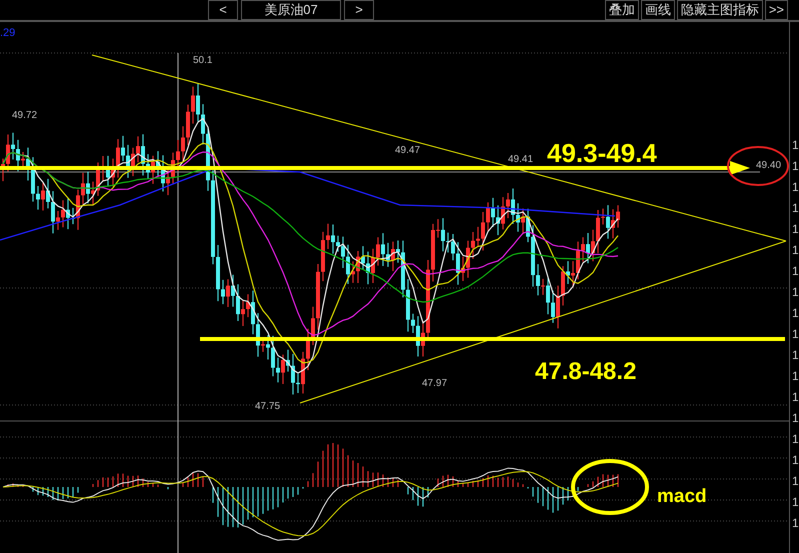 The image size is (799, 553). I want to click on next-button: >, so click(359, 10).